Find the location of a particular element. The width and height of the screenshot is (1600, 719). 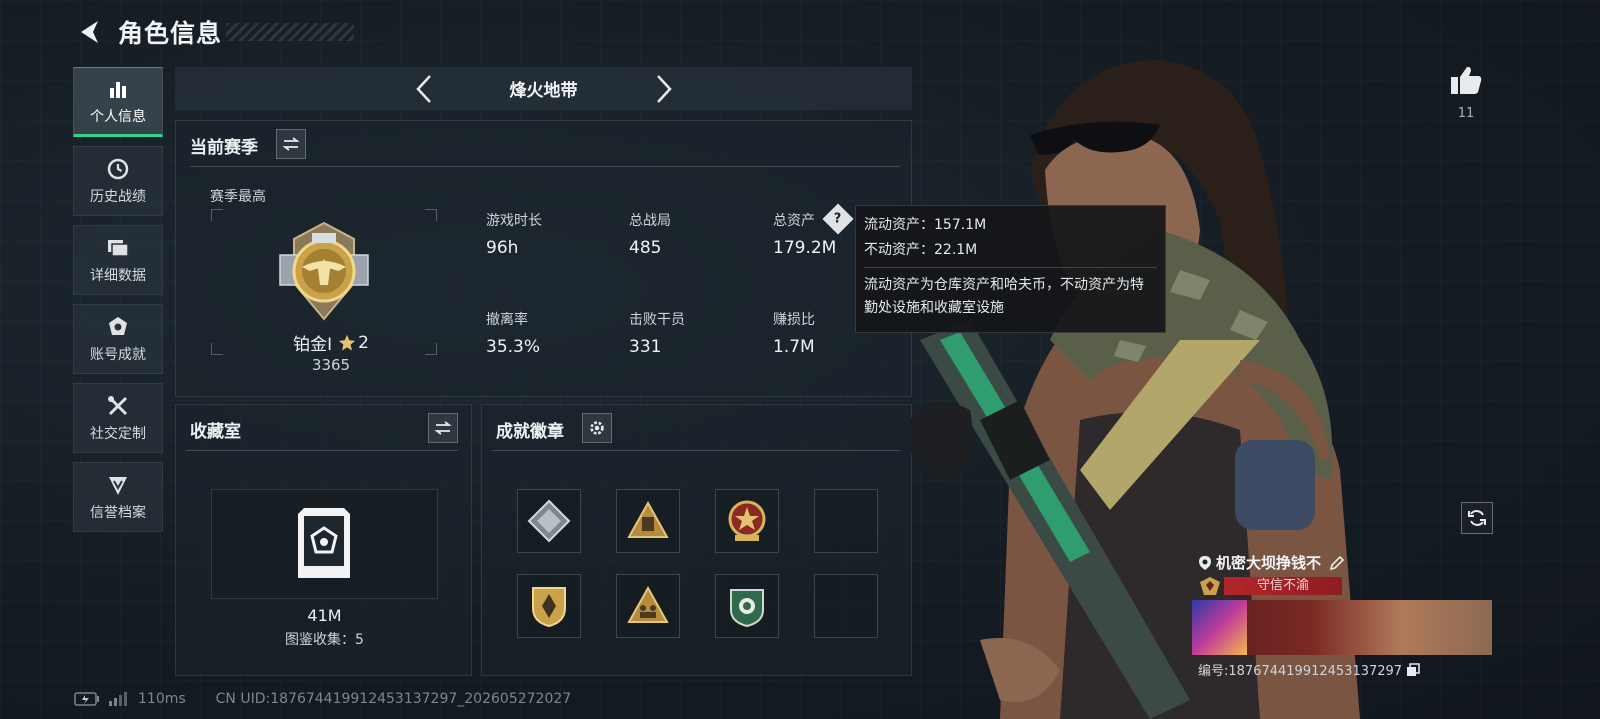

swap-icon is located at coordinates (291, 144).